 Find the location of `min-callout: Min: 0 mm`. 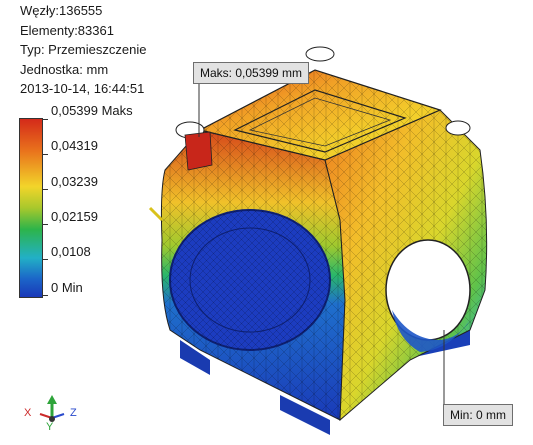

min-callout: Min: 0 mm is located at coordinates (478, 415).